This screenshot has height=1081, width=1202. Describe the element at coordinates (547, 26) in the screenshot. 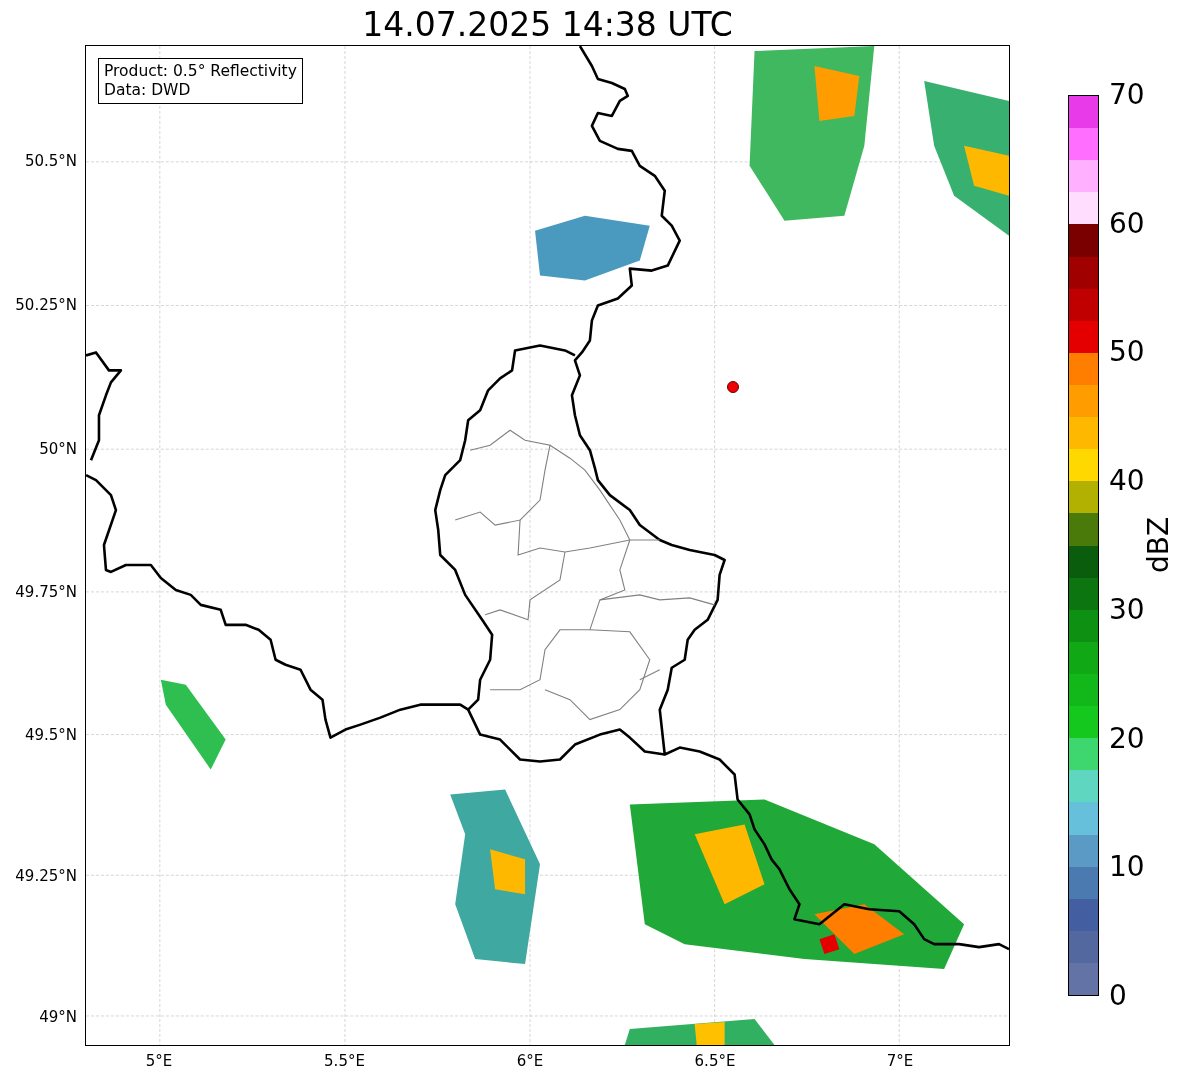

I see `chart-title: 14.07.2025 14:38 UTC` at that location.